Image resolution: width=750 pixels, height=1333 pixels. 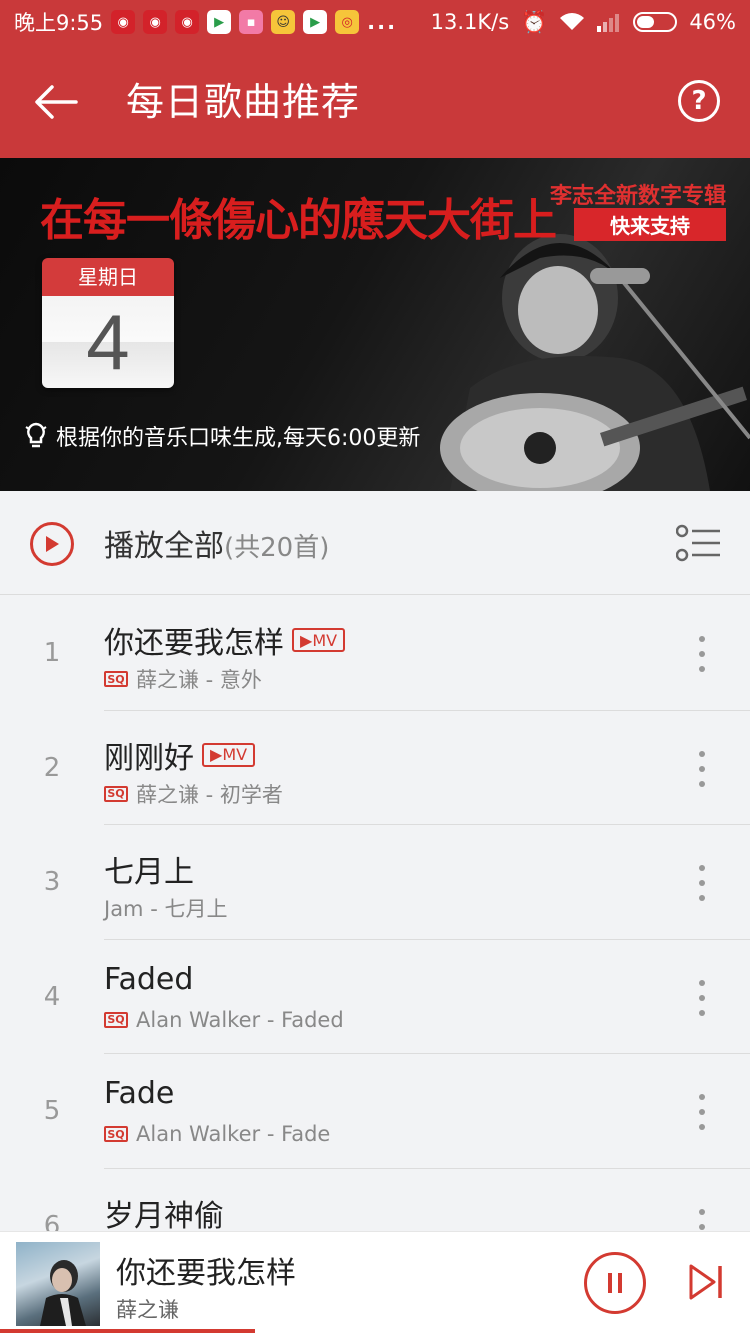 I want to click on help-button: ?, so click(x=699, y=101).